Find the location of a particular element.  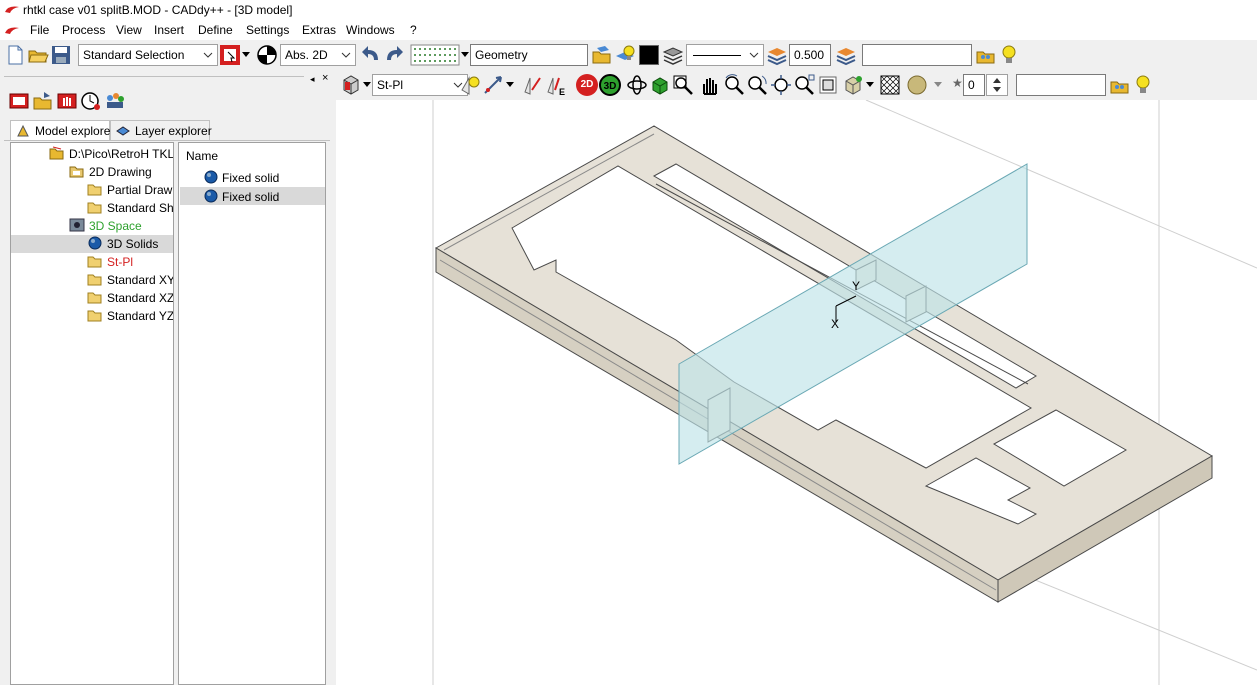

tree-node-partial-draw: Partial Draw is located at coordinates (130, 190).